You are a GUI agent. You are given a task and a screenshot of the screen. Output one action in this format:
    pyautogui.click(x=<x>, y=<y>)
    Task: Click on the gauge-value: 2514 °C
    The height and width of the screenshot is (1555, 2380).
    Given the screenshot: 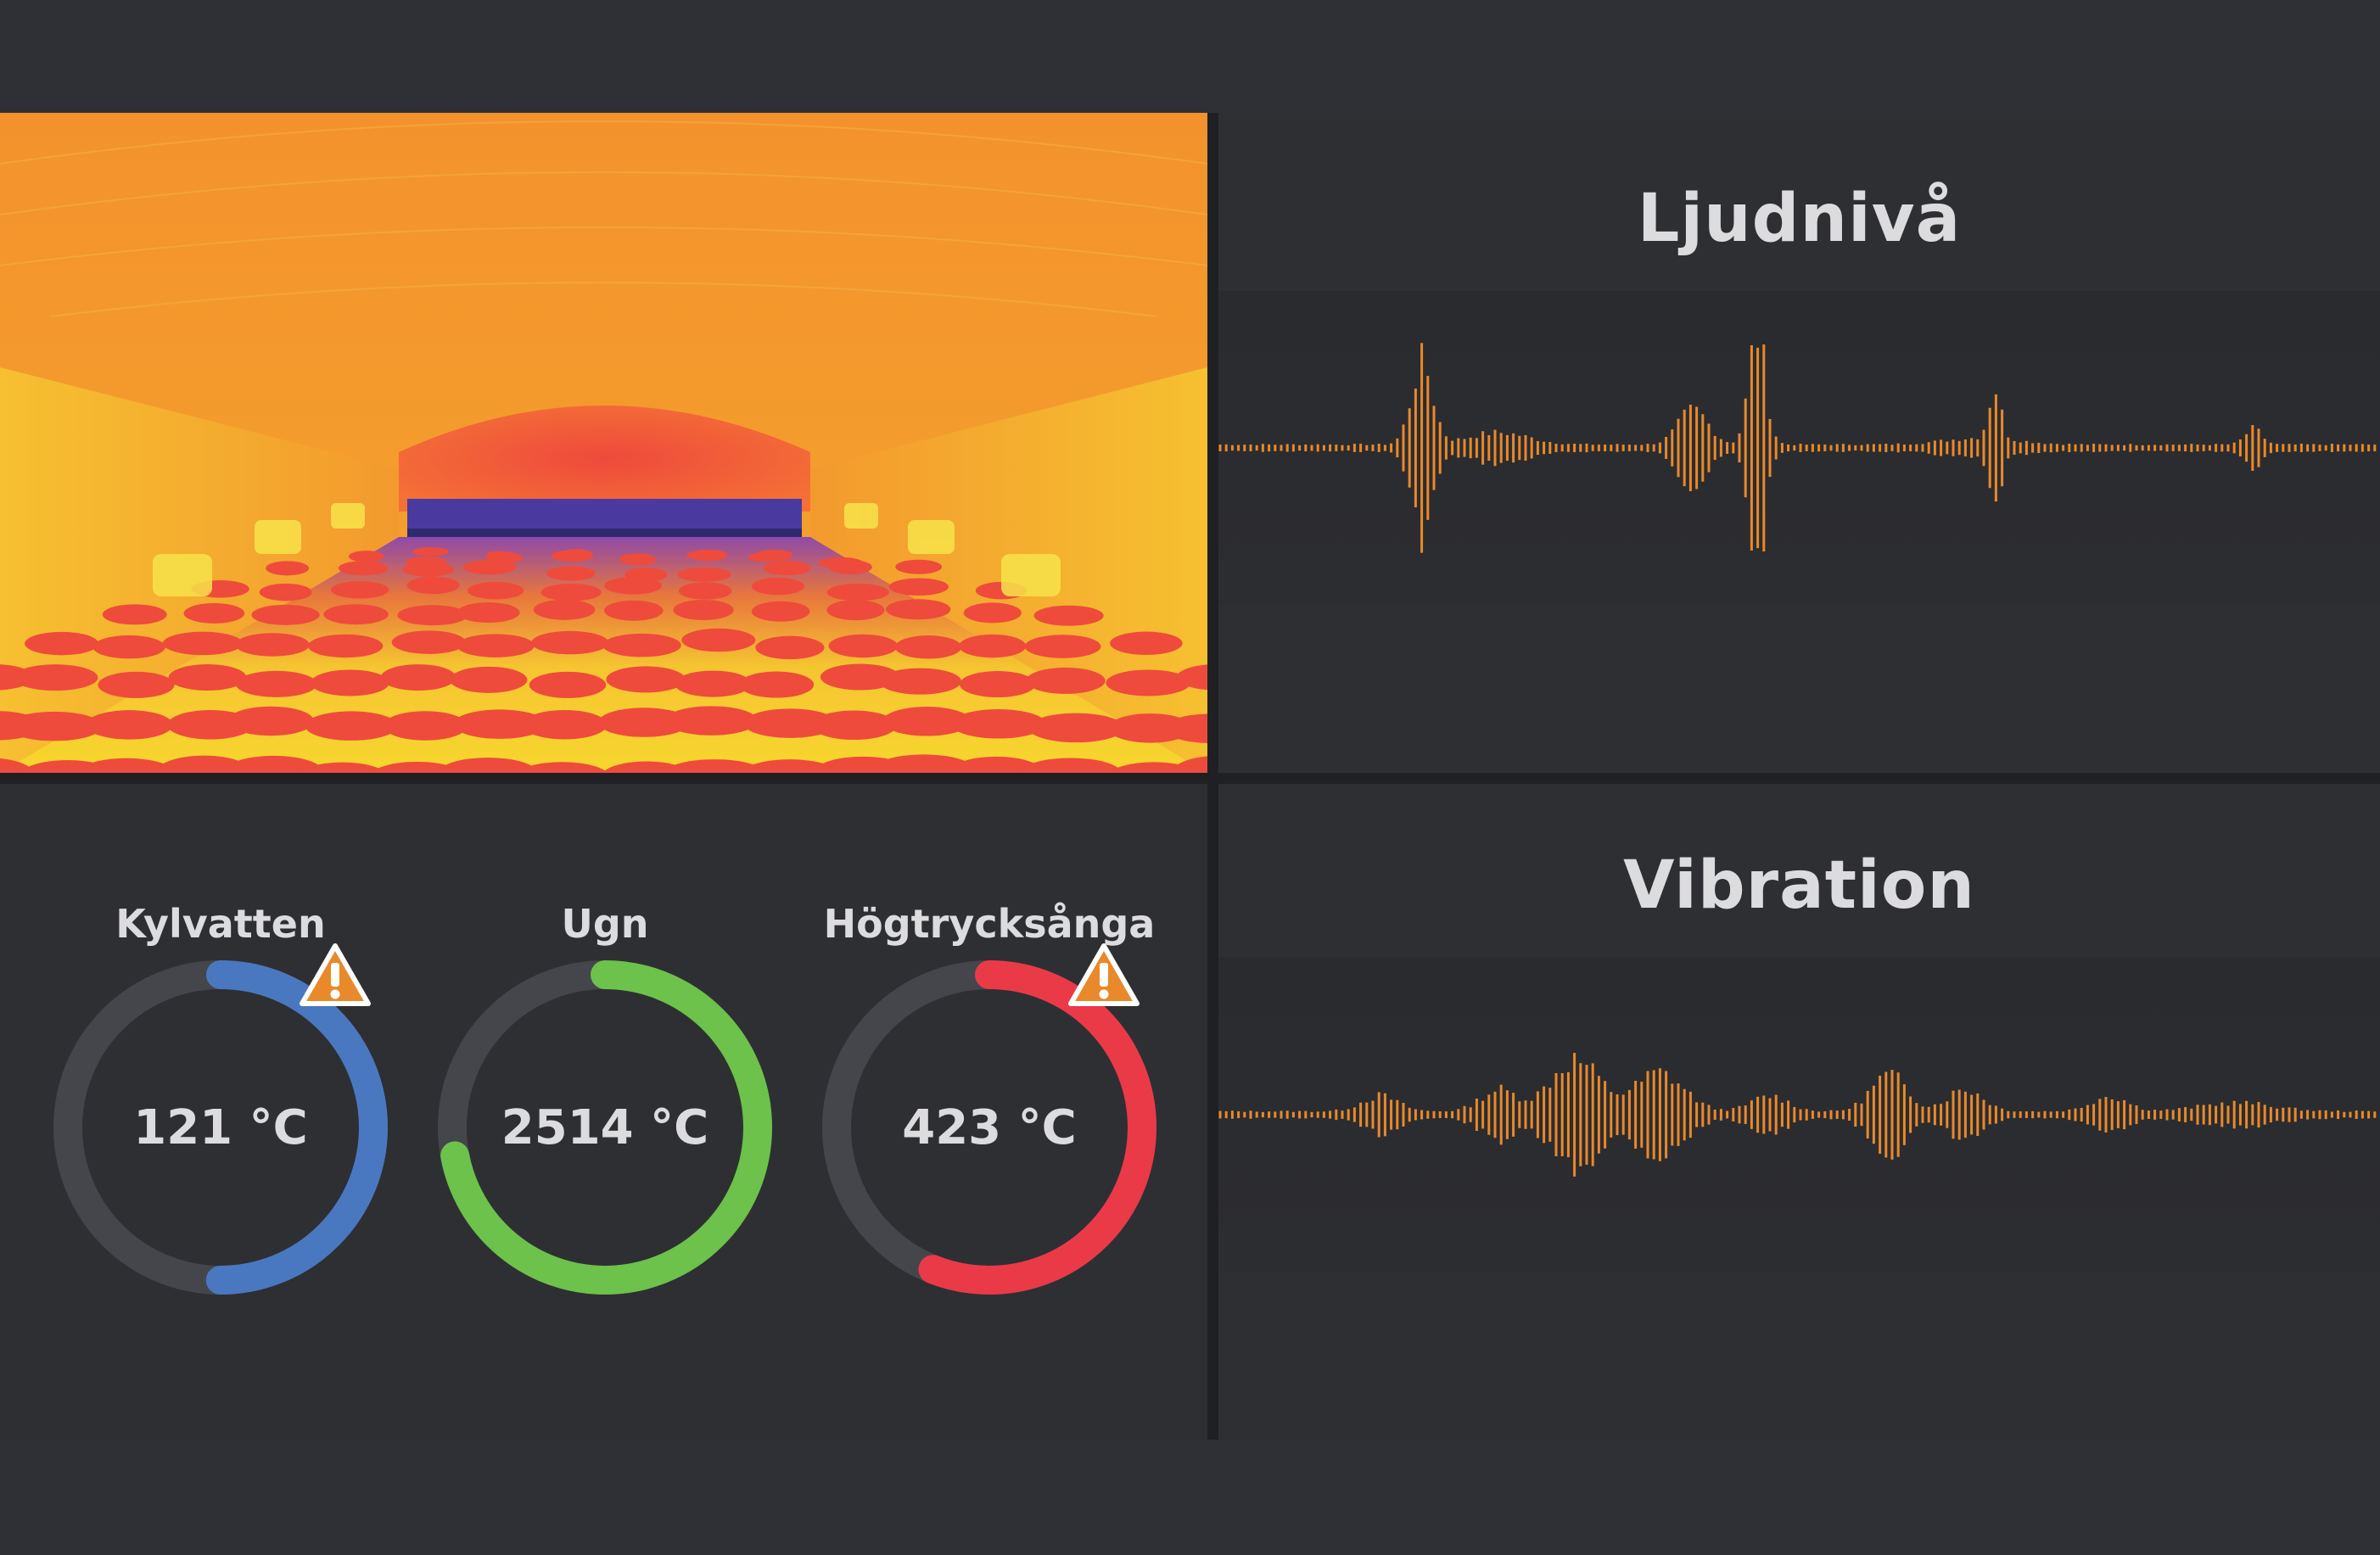 What is the action you would take?
    pyautogui.click(x=605, y=1127)
    